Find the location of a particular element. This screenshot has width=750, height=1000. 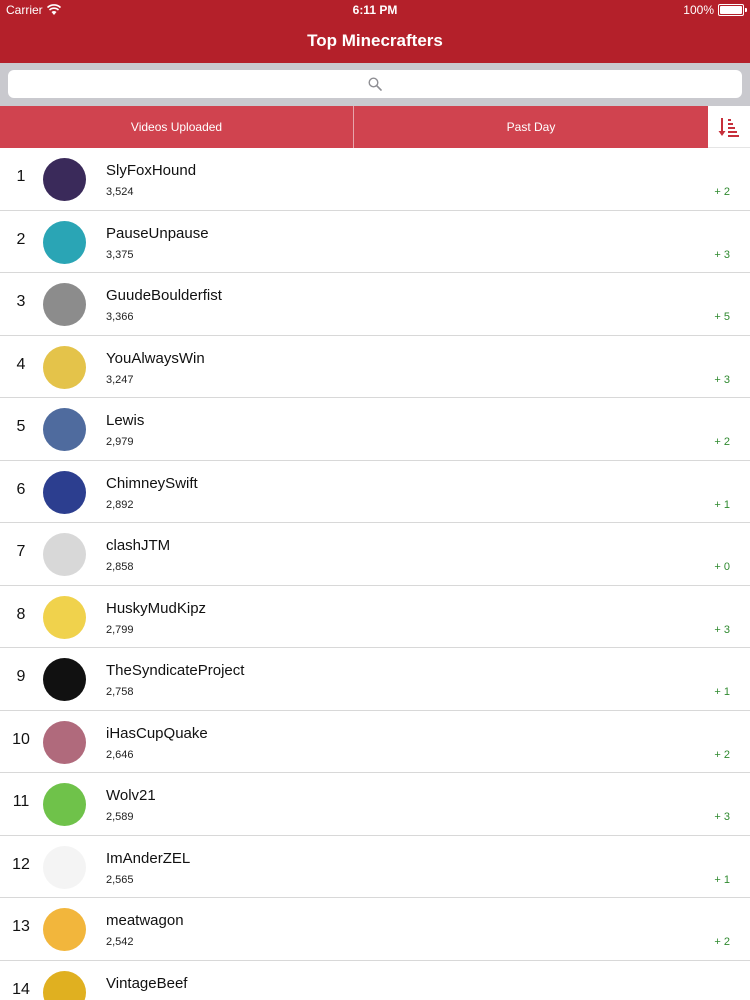

purple-hat-avatar-icon is located at coordinates (64, 617).